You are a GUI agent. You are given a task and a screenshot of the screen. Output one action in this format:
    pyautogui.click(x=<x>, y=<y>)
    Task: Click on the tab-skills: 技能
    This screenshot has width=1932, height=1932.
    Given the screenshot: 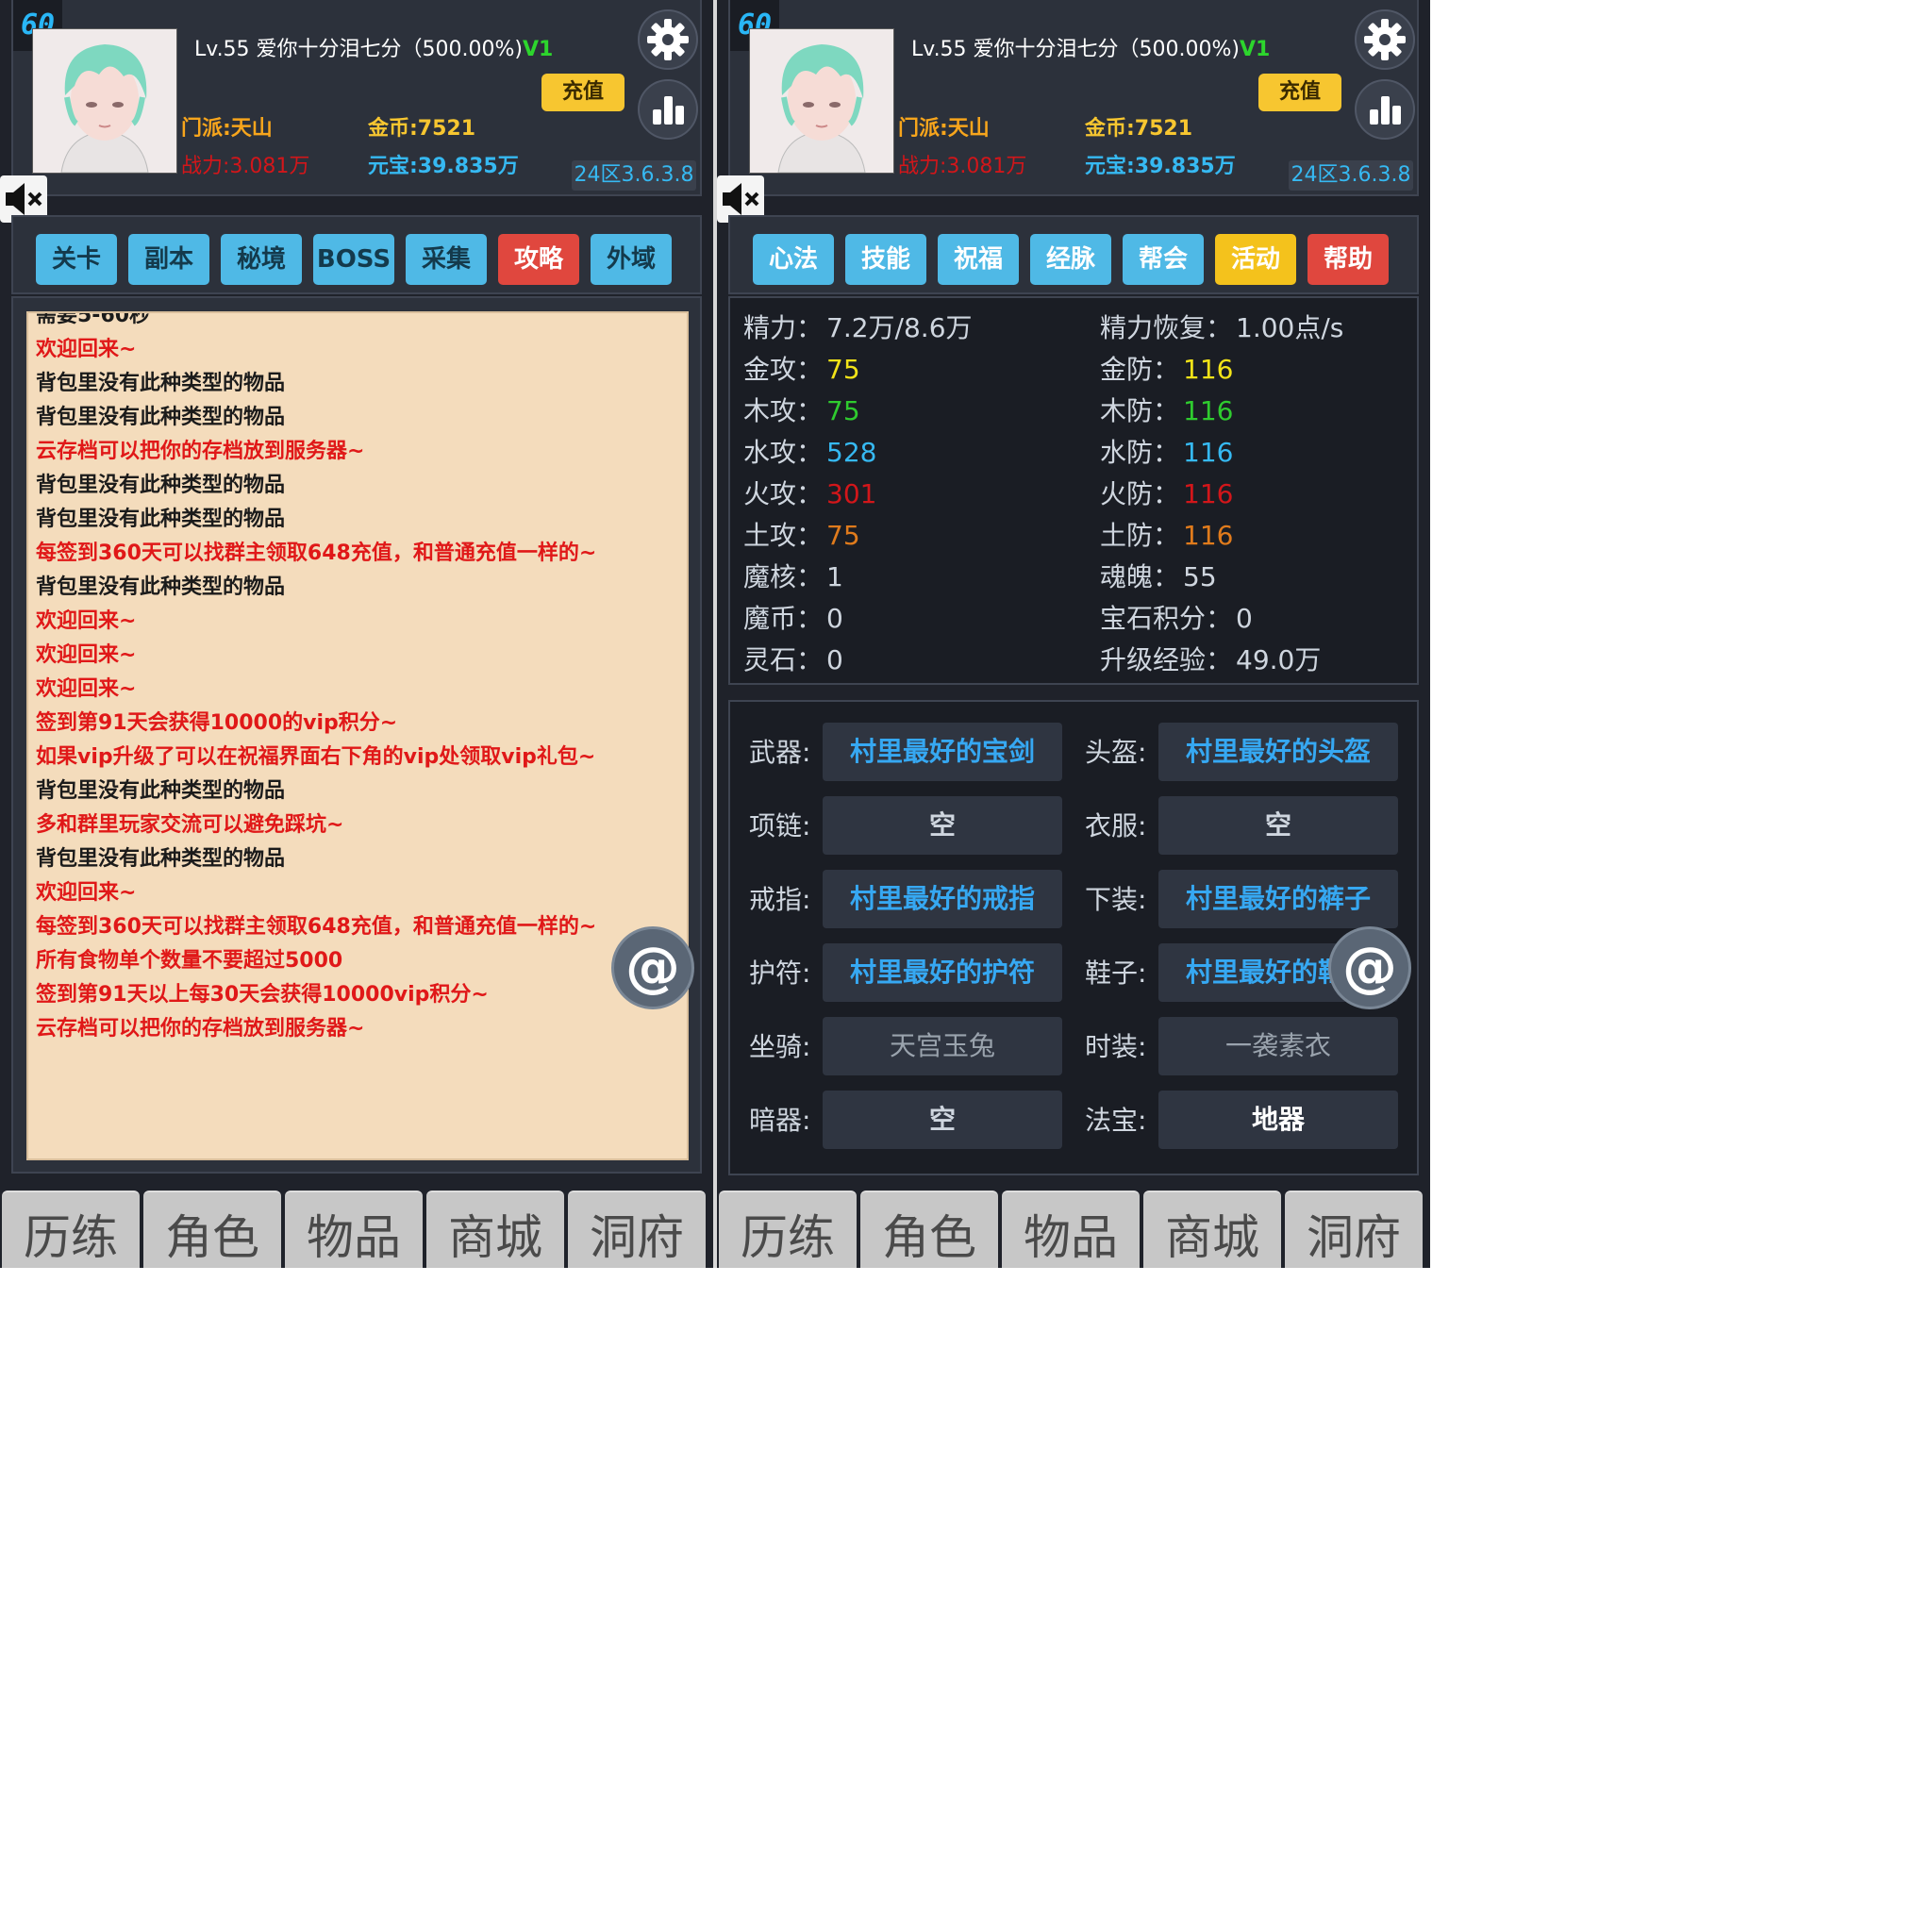 What is the action you would take?
    pyautogui.click(x=886, y=260)
    